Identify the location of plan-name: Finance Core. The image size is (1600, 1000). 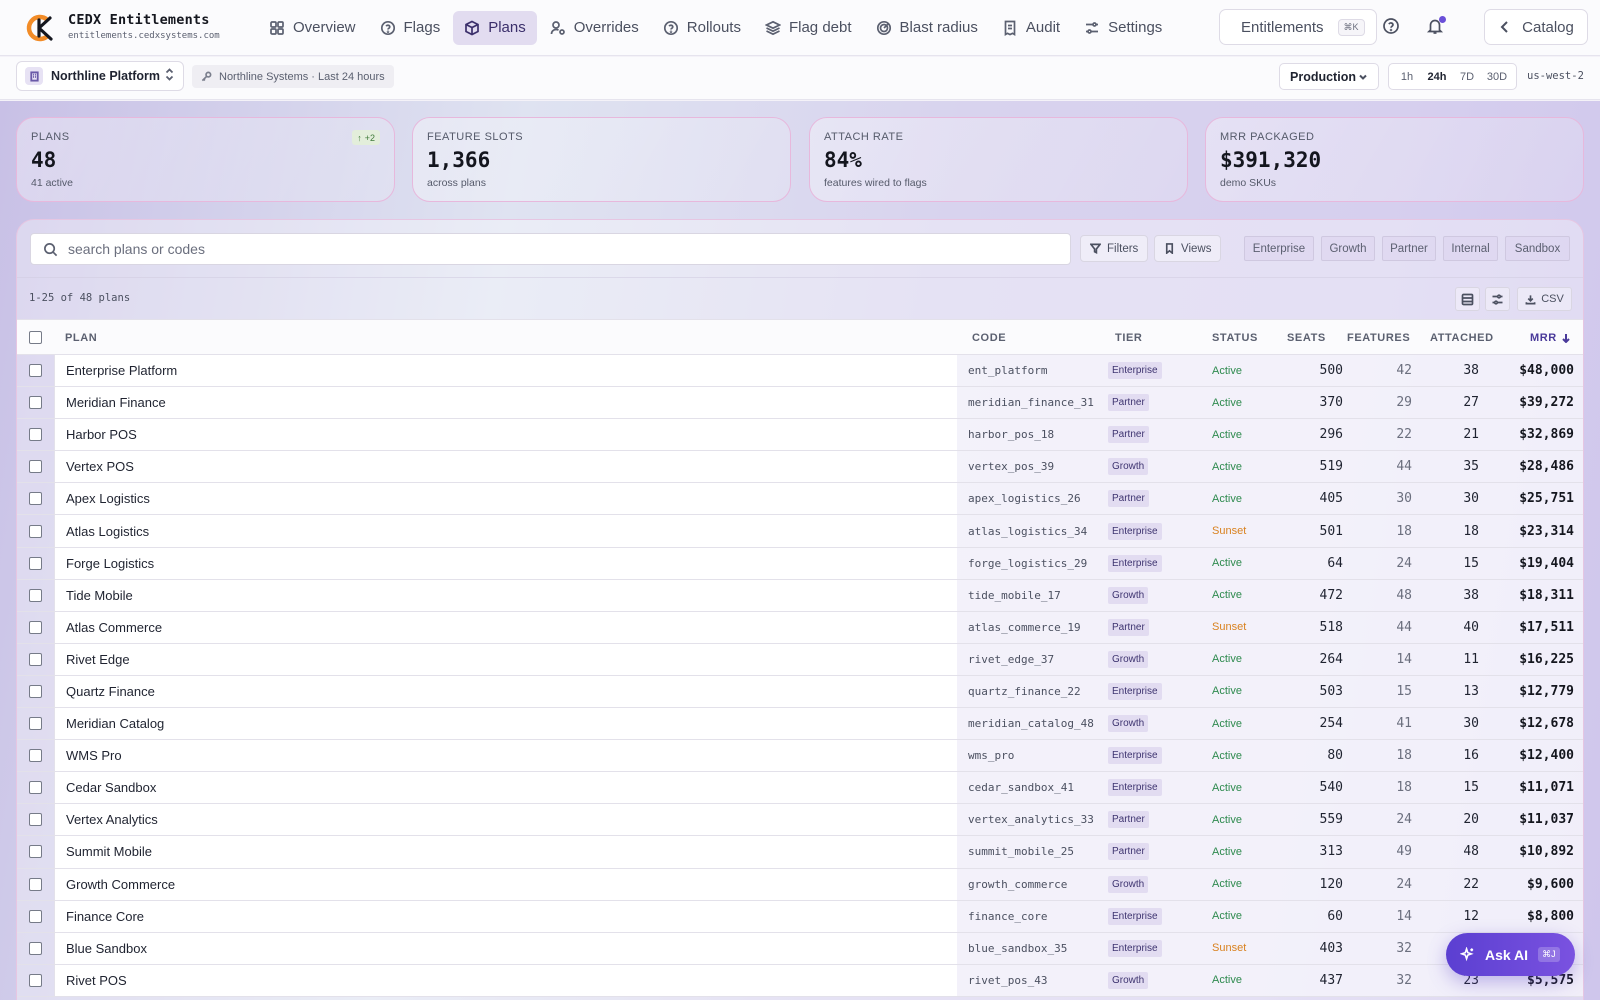
(505, 916).